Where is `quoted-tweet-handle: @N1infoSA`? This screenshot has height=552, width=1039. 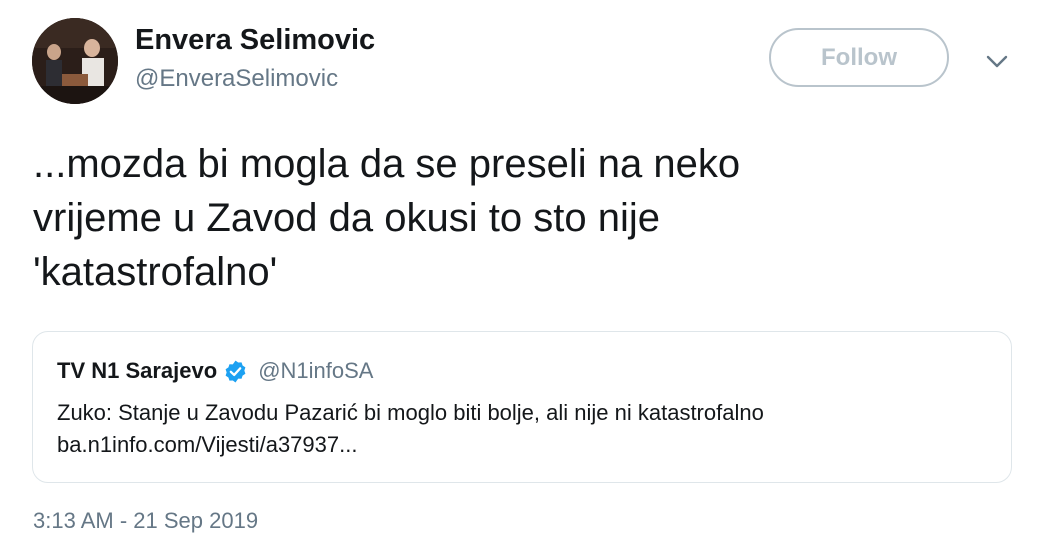
quoted-tweet-handle: @N1infoSA is located at coordinates (316, 370).